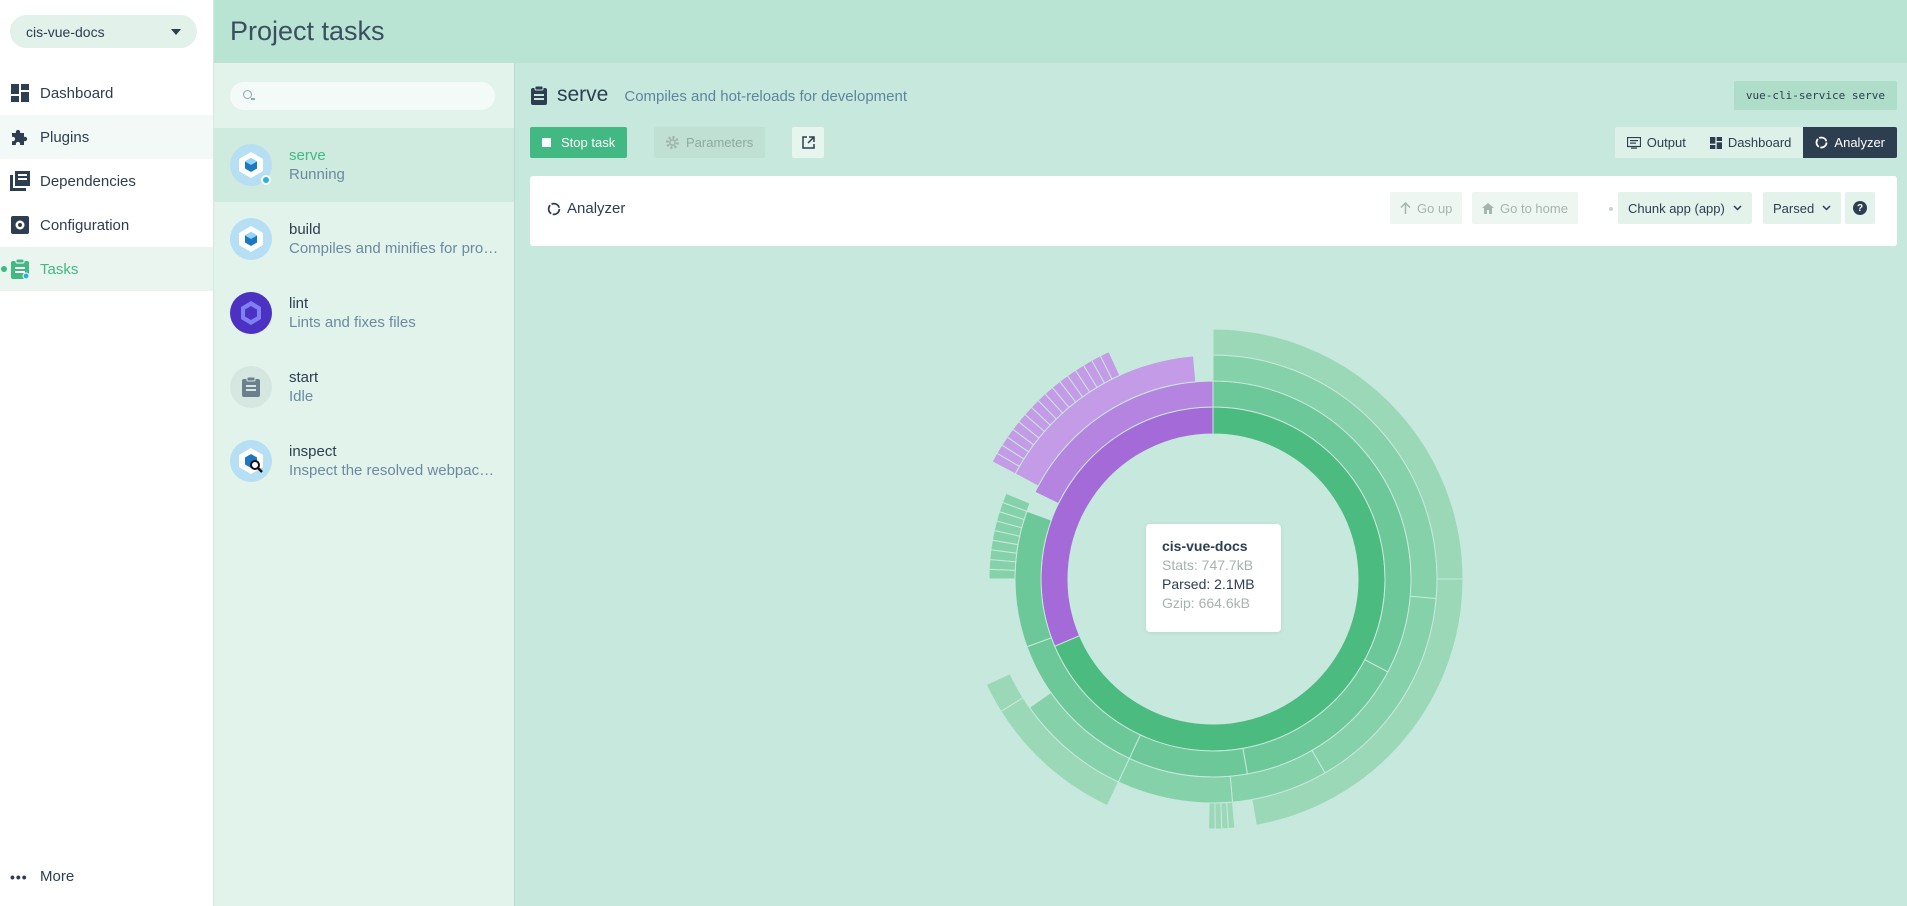  What do you see at coordinates (20, 225) in the screenshot?
I see `settings-icon` at bounding box center [20, 225].